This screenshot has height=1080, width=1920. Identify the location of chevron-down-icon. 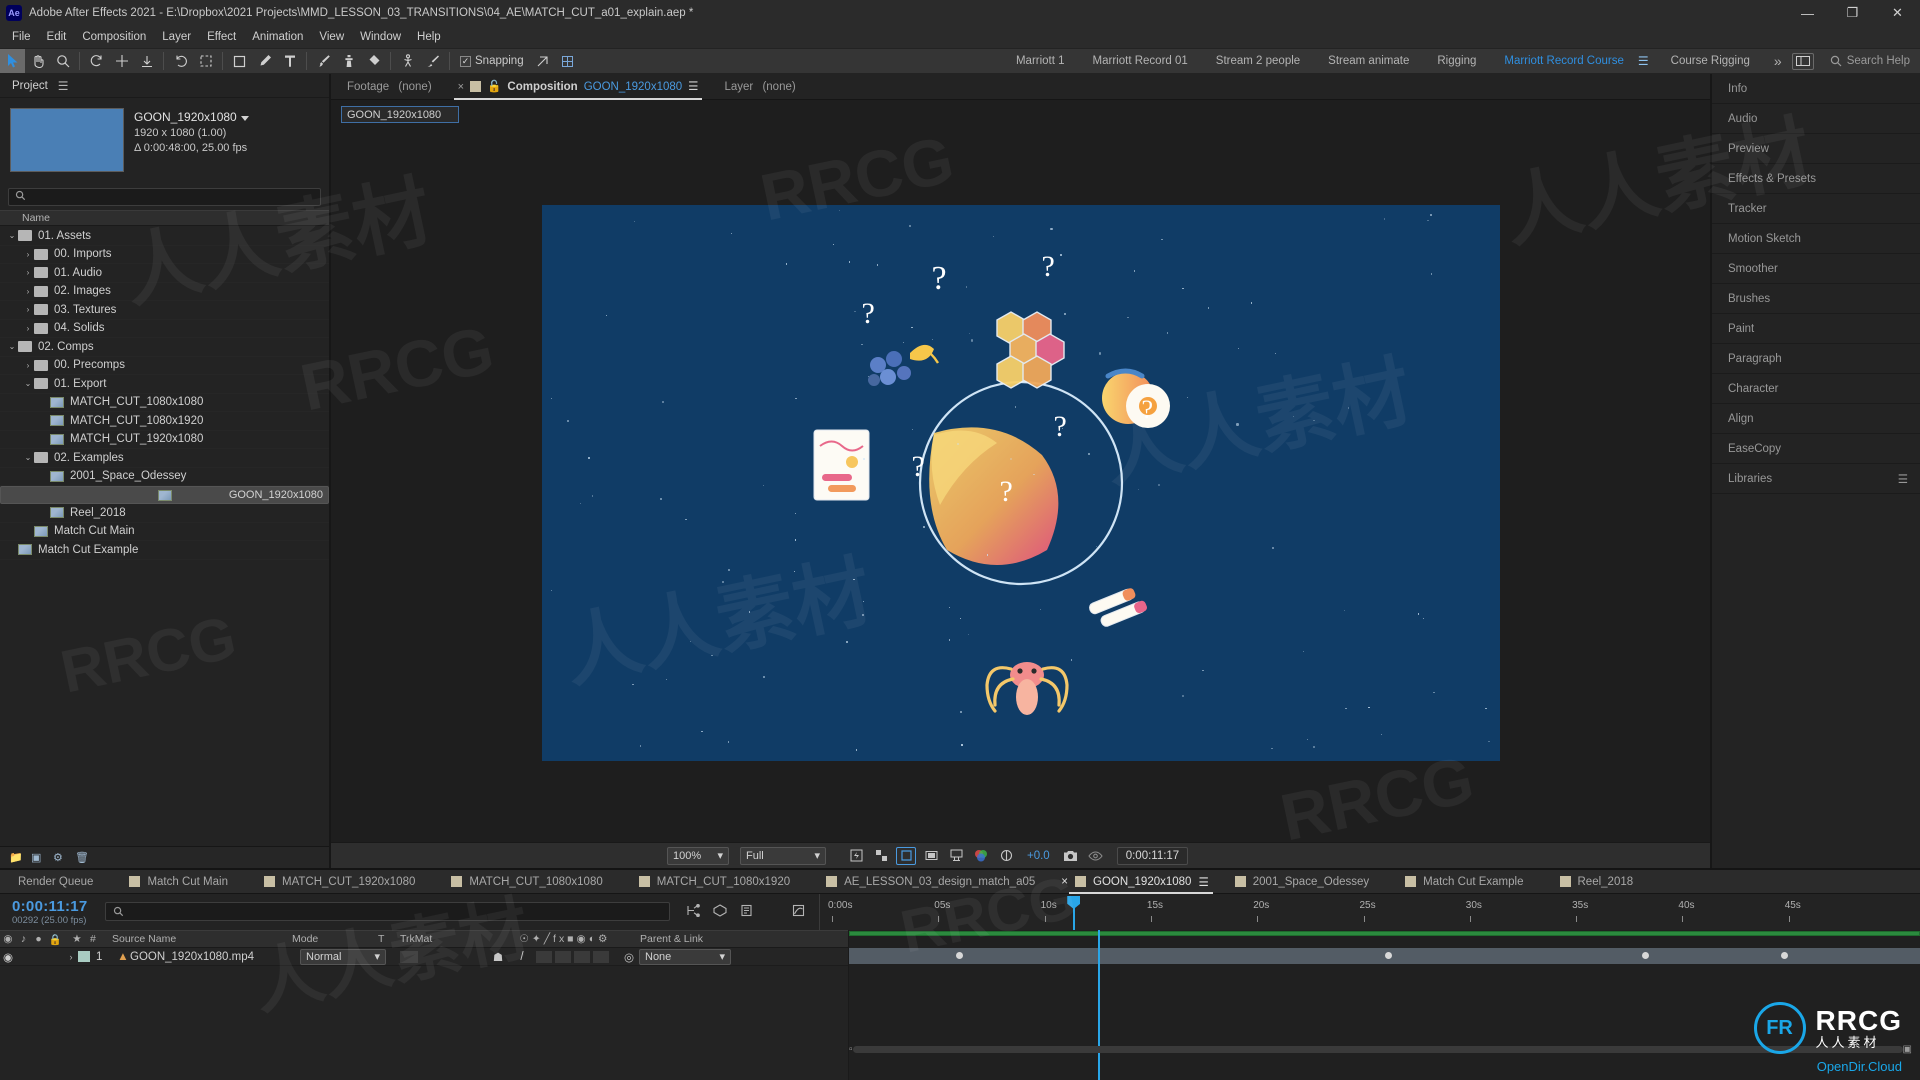
(244, 118).